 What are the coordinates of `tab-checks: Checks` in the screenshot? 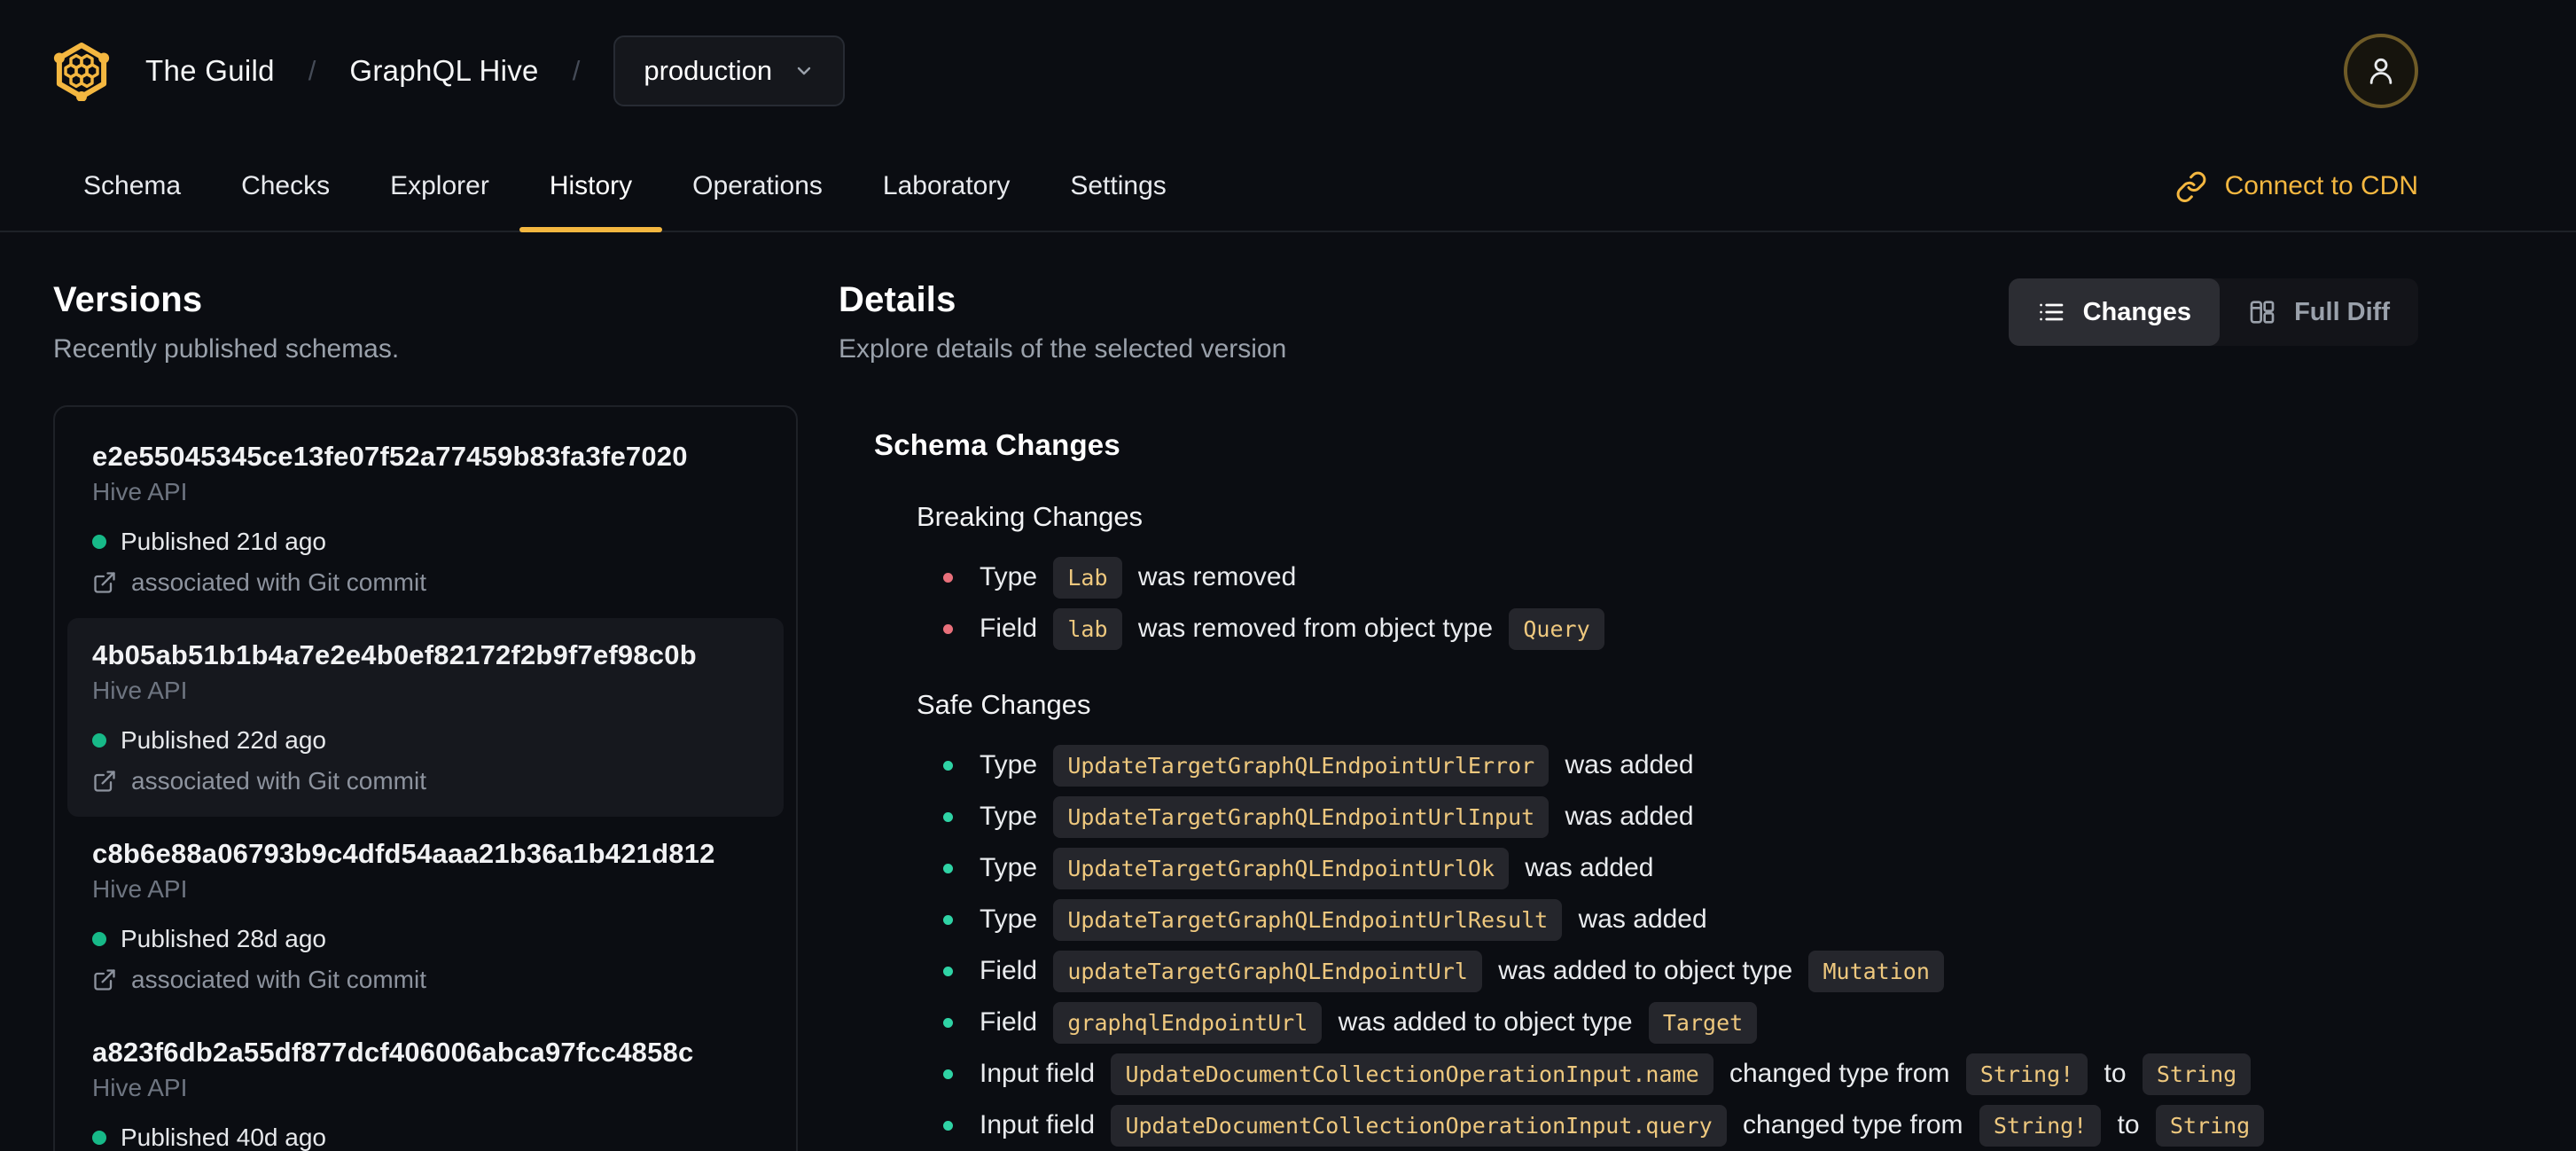 It's located at (285, 186).